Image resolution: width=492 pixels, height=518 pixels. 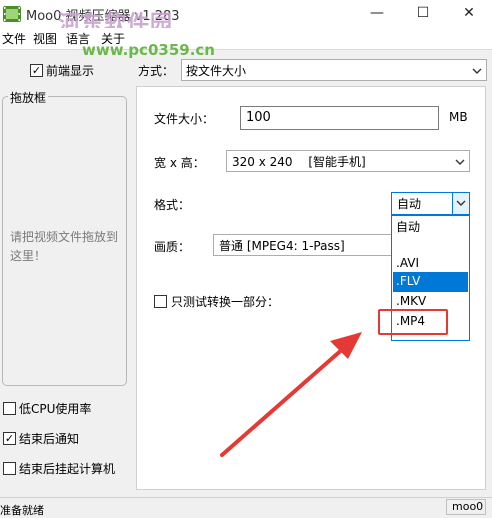 What do you see at coordinates (22, 510) in the screenshot?
I see `status-text: 准备就绪` at bounding box center [22, 510].